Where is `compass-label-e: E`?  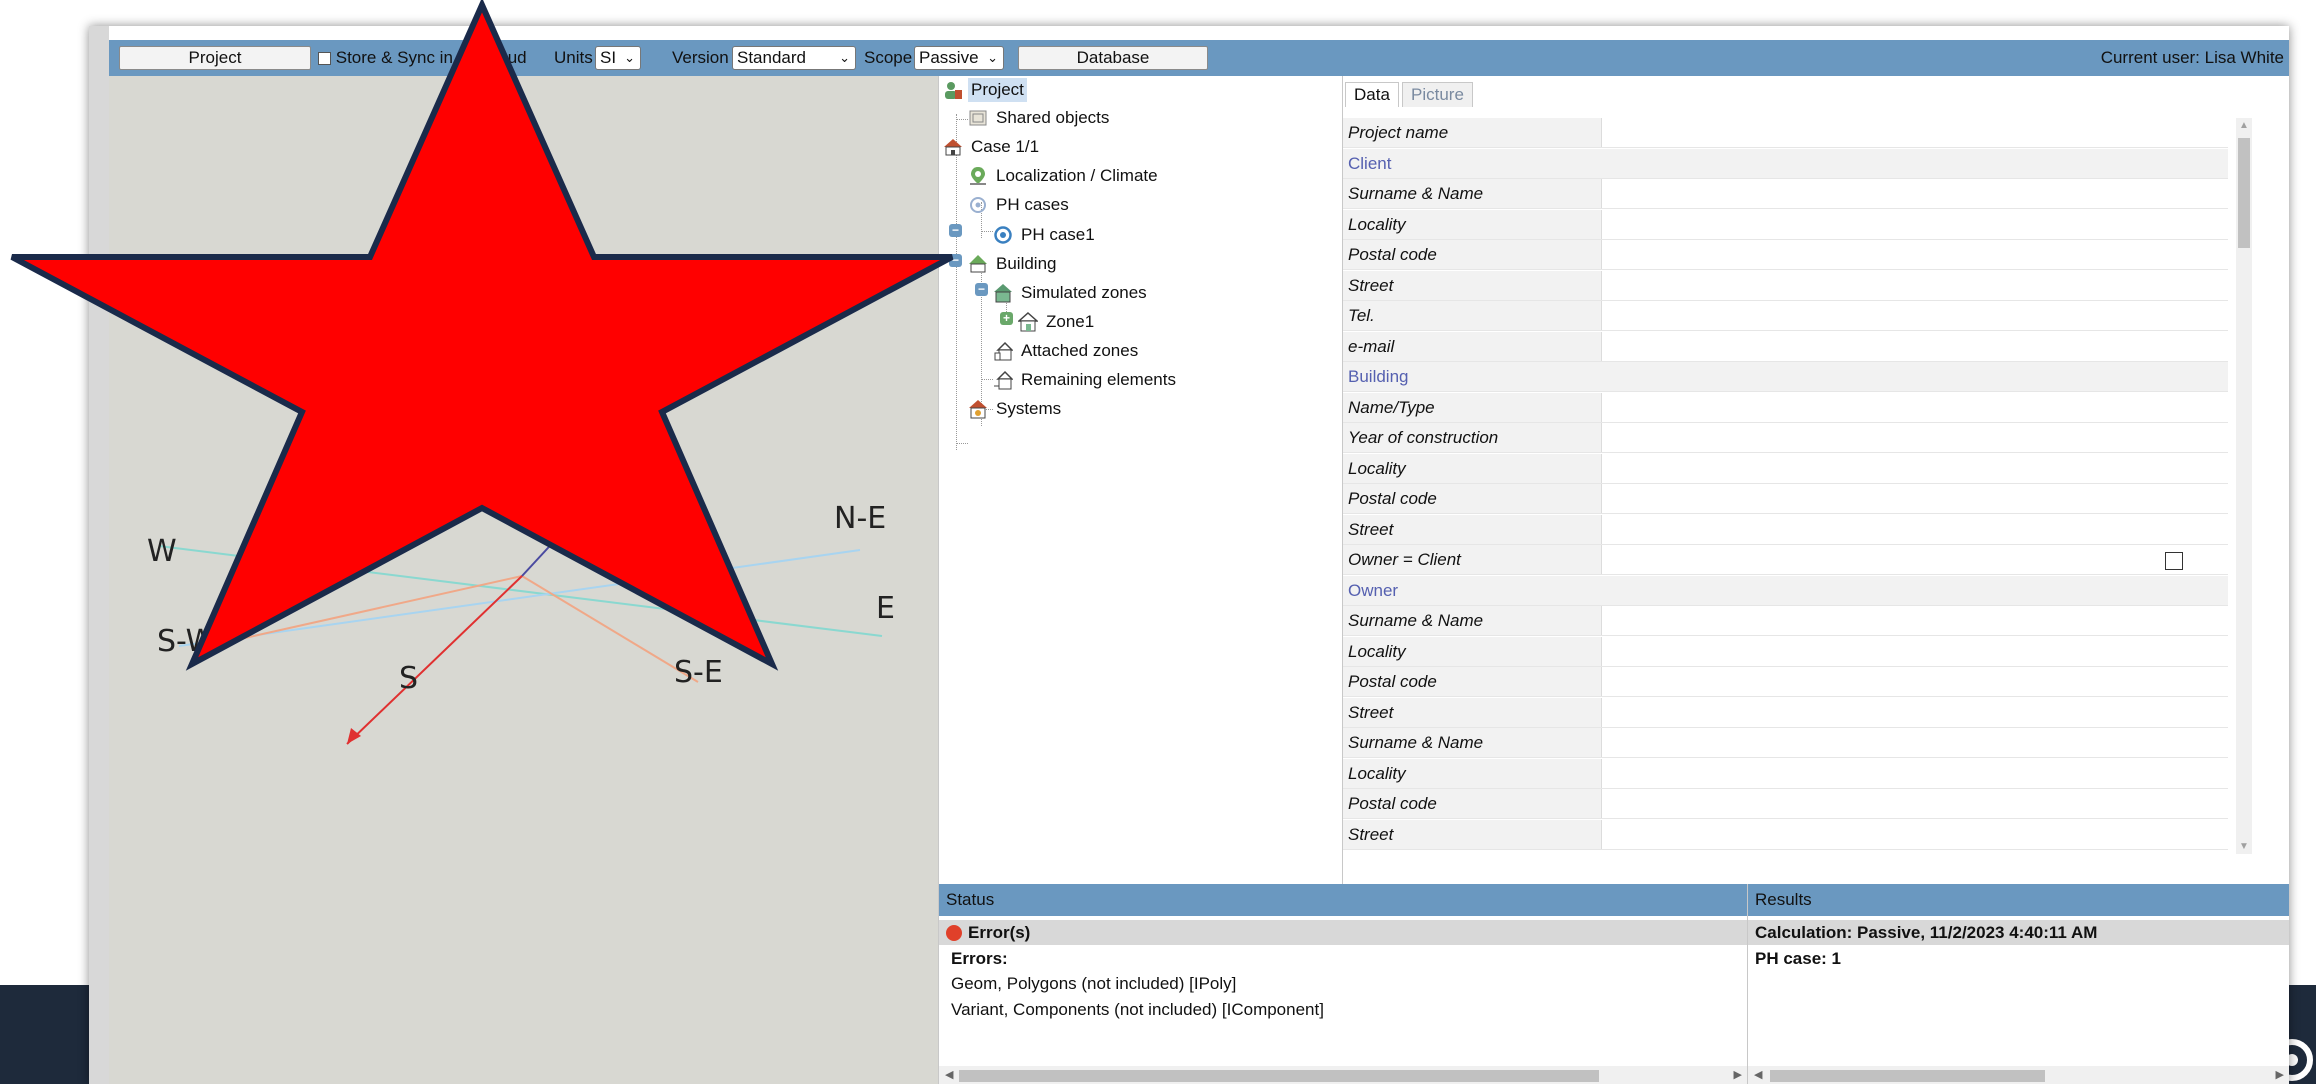 compass-label-e: E is located at coordinates (885, 608).